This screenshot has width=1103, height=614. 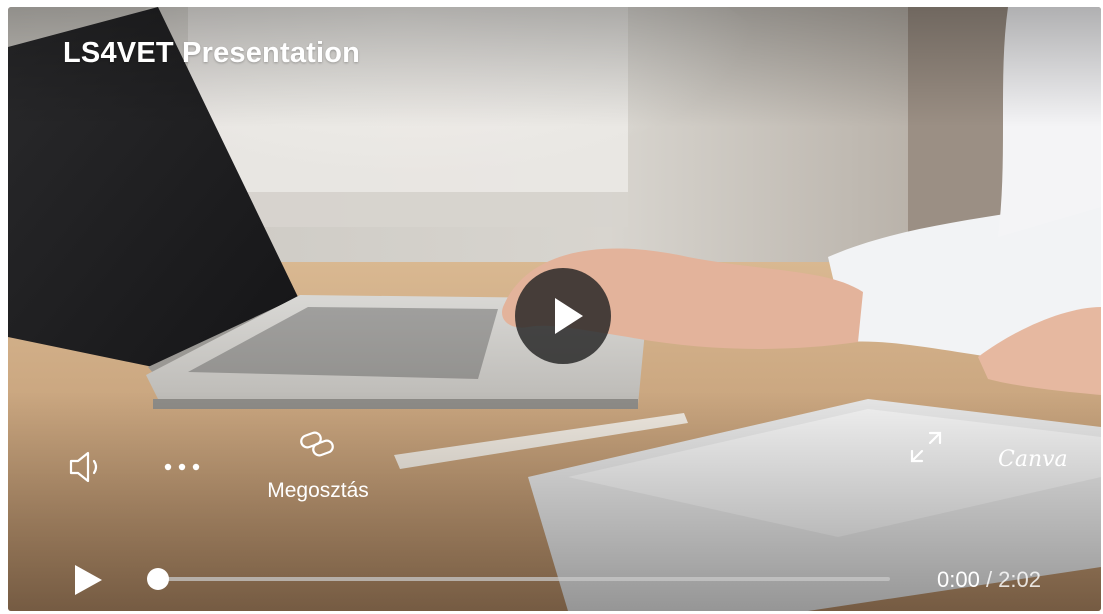 I want to click on current-time: 0:00, so click(x=958, y=579).